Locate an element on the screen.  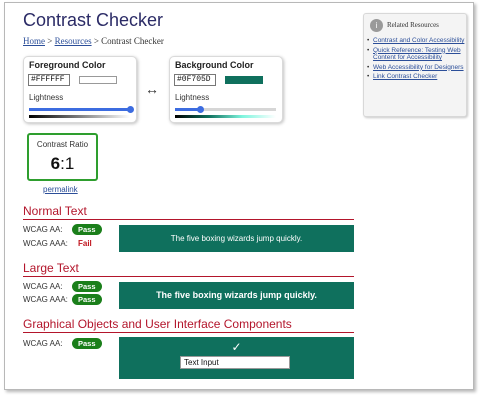
graphics-aa-status-badge: Pass is located at coordinates (87, 343).